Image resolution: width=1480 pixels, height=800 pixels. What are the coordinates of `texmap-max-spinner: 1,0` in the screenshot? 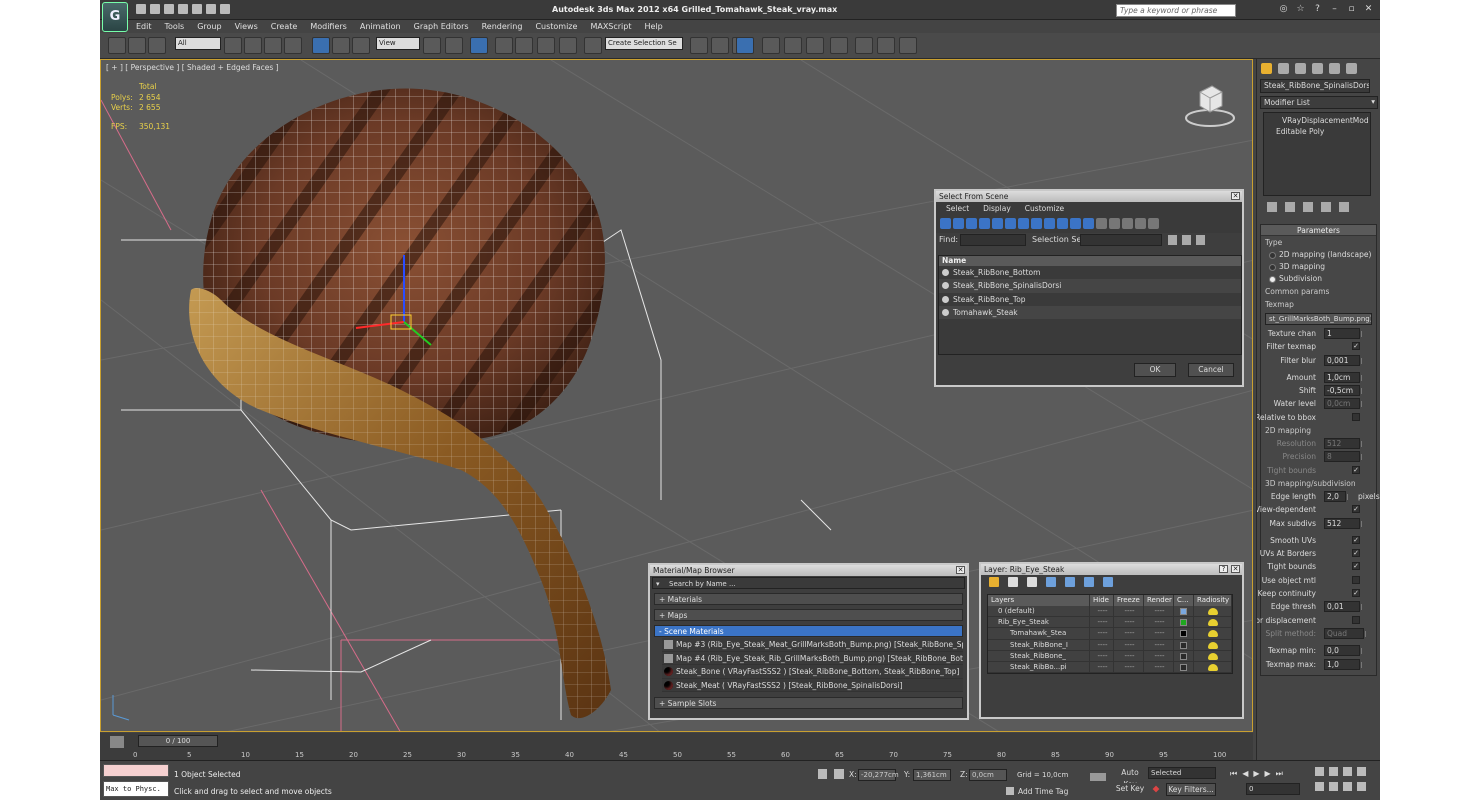 It's located at (1343, 664).